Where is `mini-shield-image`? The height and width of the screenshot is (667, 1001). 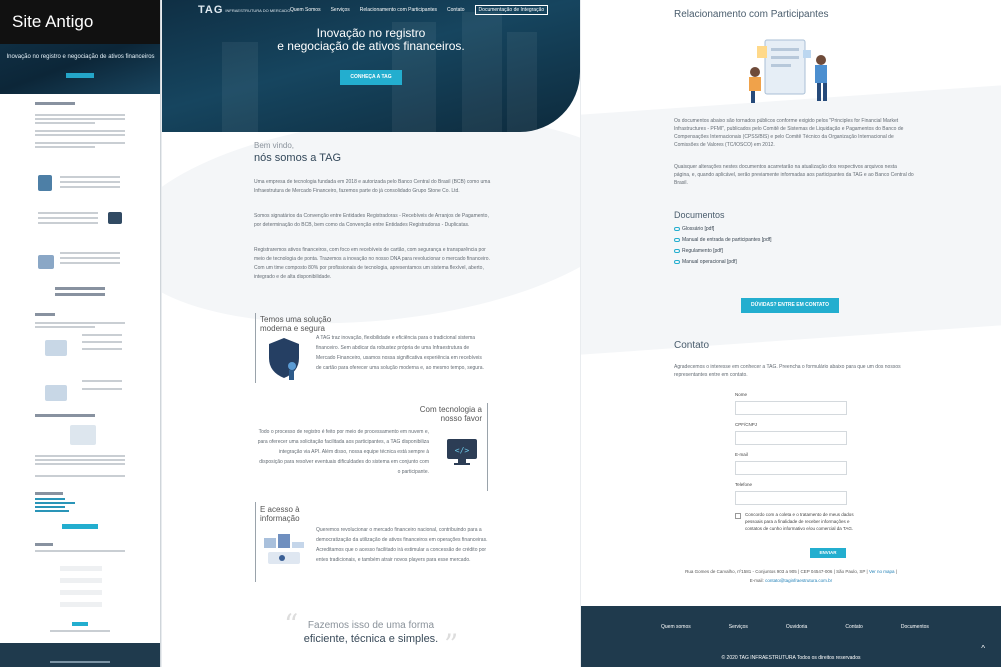
mini-shield-image is located at coordinates (45, 183).